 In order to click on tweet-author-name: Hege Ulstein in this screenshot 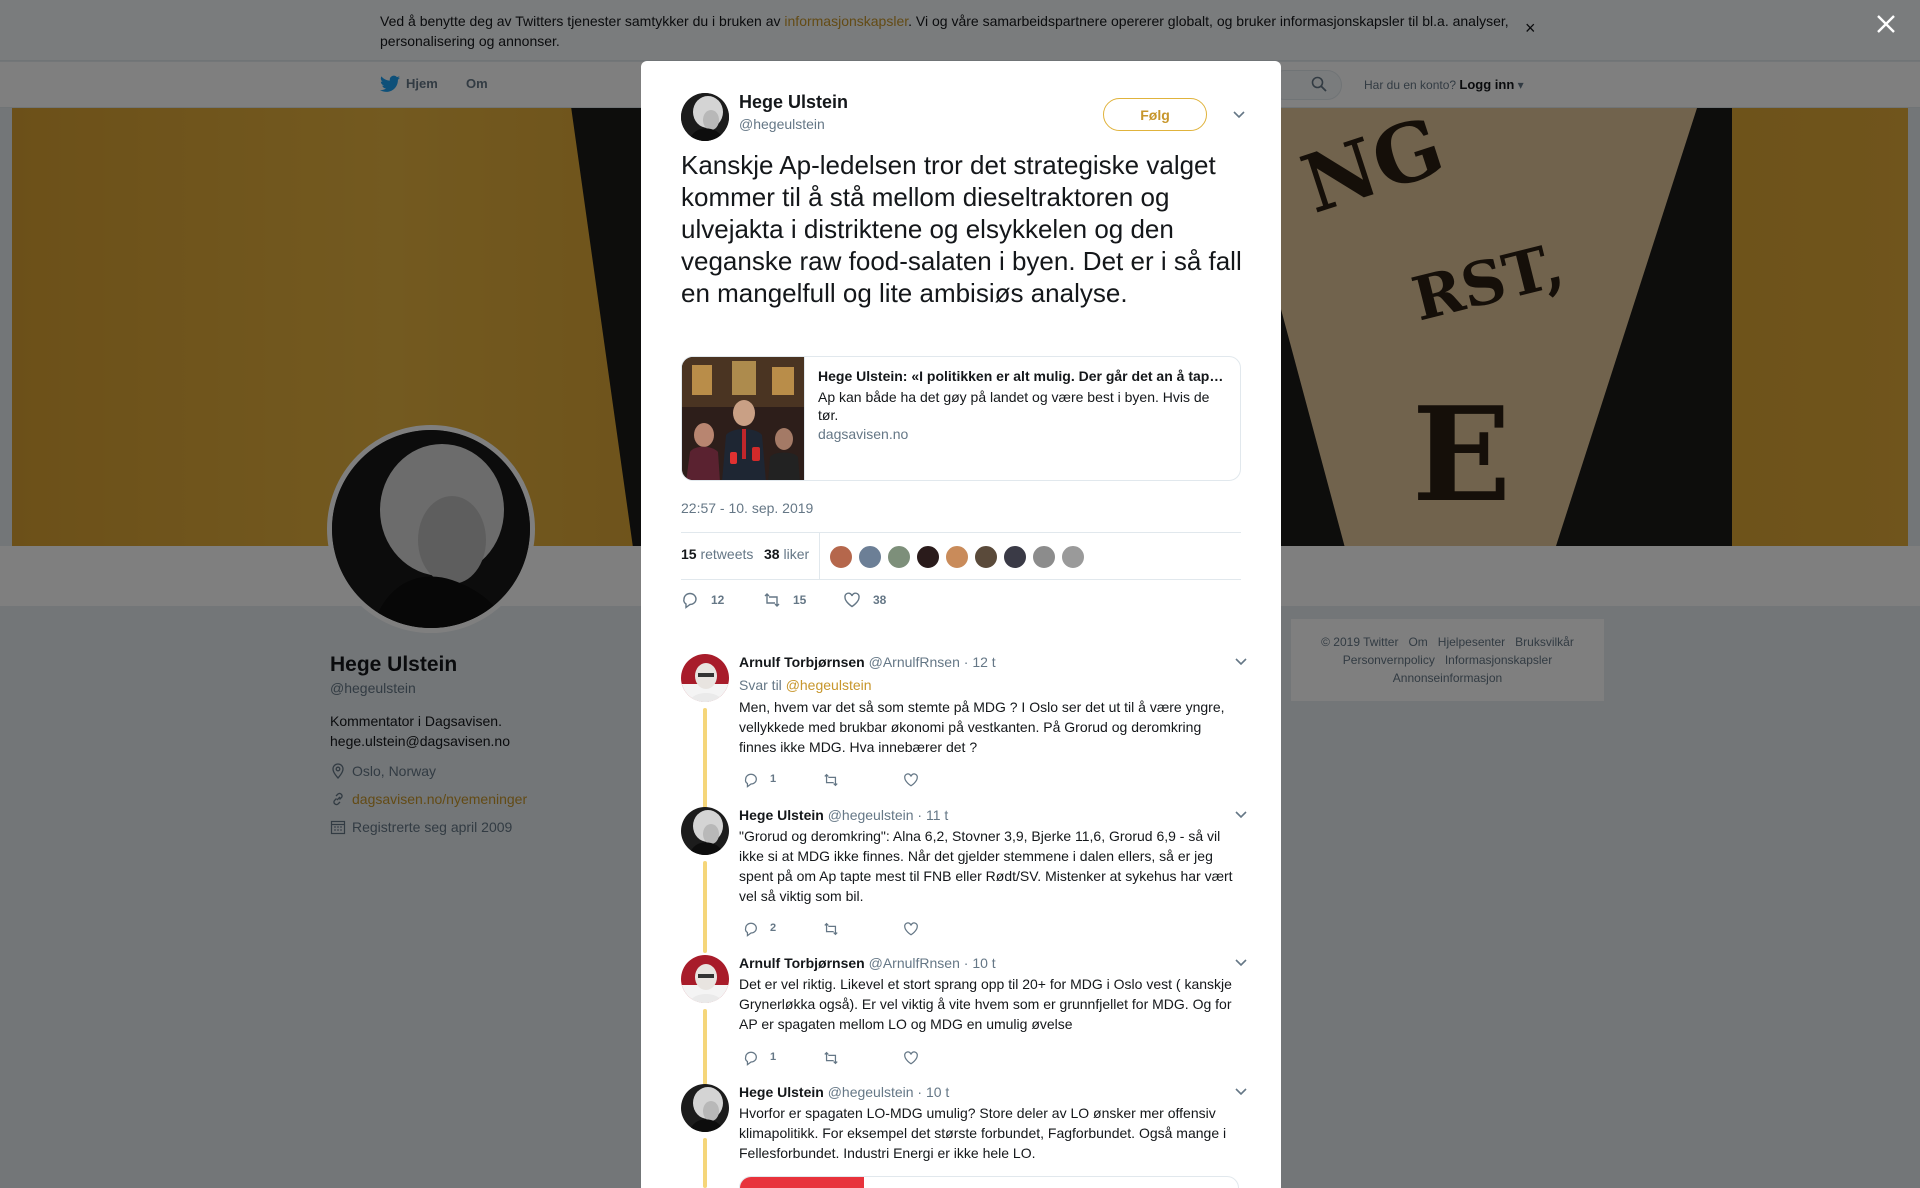, I will do `click(793, 102)`.